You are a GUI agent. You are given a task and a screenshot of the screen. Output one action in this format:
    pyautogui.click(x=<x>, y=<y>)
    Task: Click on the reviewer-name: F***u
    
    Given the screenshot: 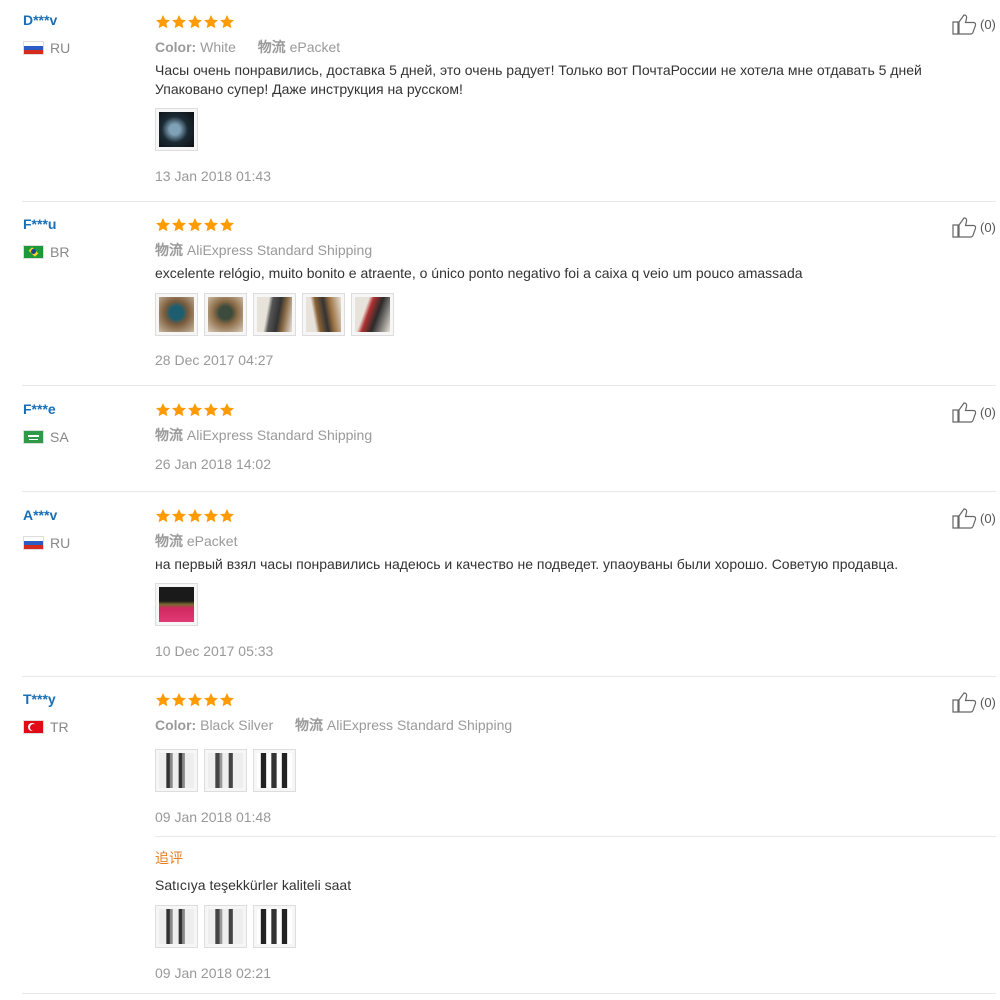 What is the action you would take?
    pyautogui.click(x=39, y=224)
    